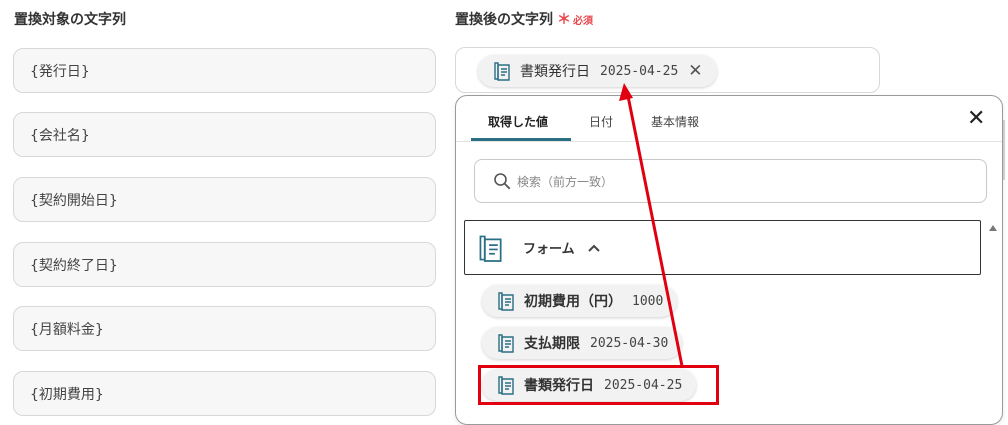  What do you see at coordinates (648, 301) in the screenshot?
I see `item-value: 1000` at bounding box center [648, 301].